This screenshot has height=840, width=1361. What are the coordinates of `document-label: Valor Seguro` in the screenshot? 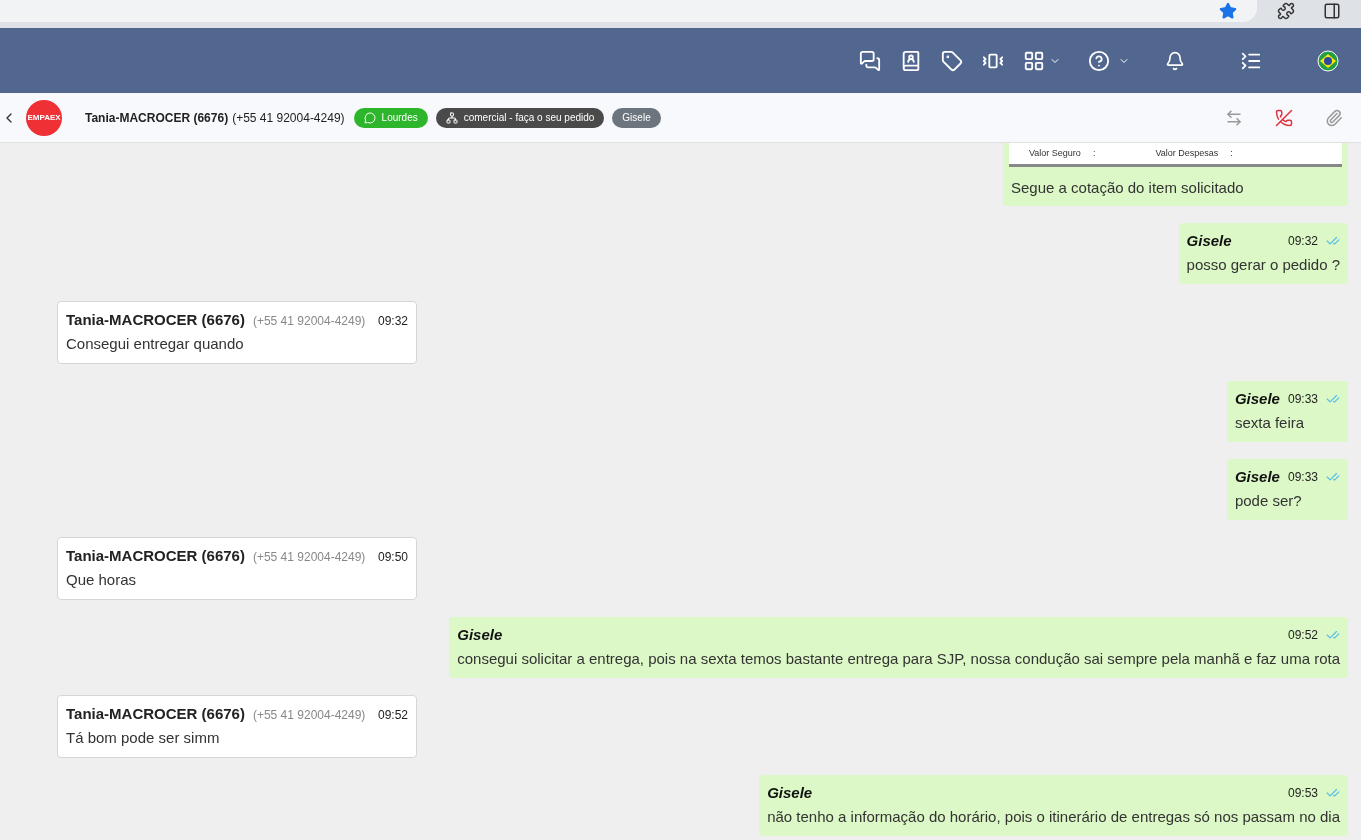 It's located at (1055, 153).